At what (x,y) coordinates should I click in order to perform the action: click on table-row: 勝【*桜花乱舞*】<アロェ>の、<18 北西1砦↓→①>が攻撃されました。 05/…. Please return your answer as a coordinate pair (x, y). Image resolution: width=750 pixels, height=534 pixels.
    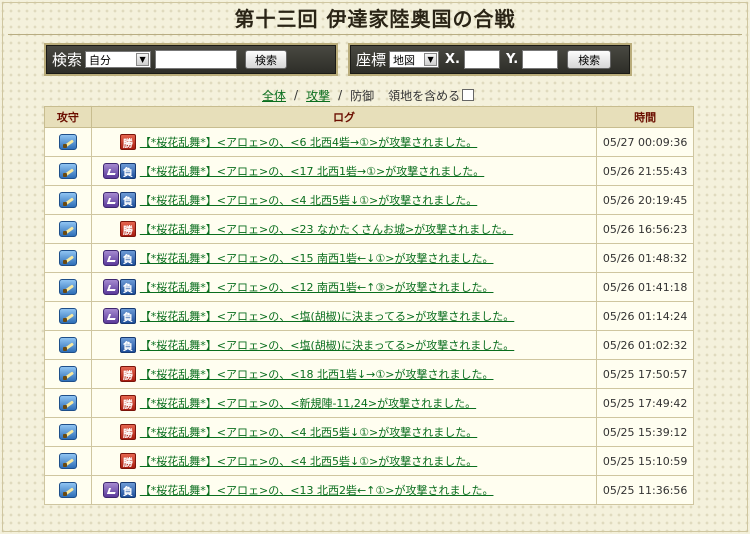
    Looking at the image, I should click on (369, 374).